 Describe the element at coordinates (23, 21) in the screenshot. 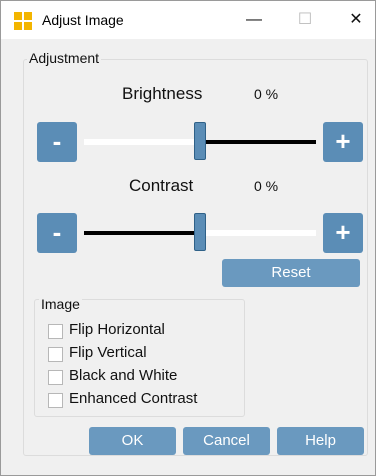

I see `app-icon` at that location.